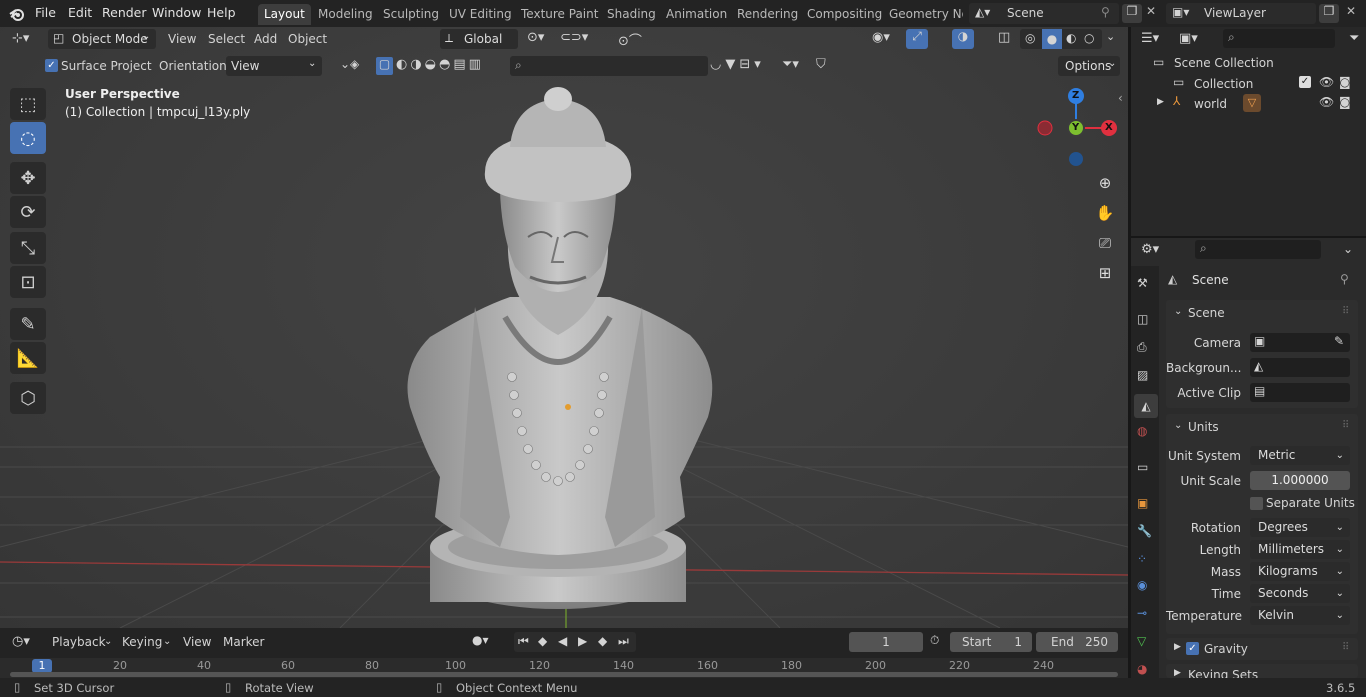 This screenshot has height=697, width=1366. Describe the element at coordinates (631, 14) in the screenshot. I see `tab-shading: Shading` at that location.